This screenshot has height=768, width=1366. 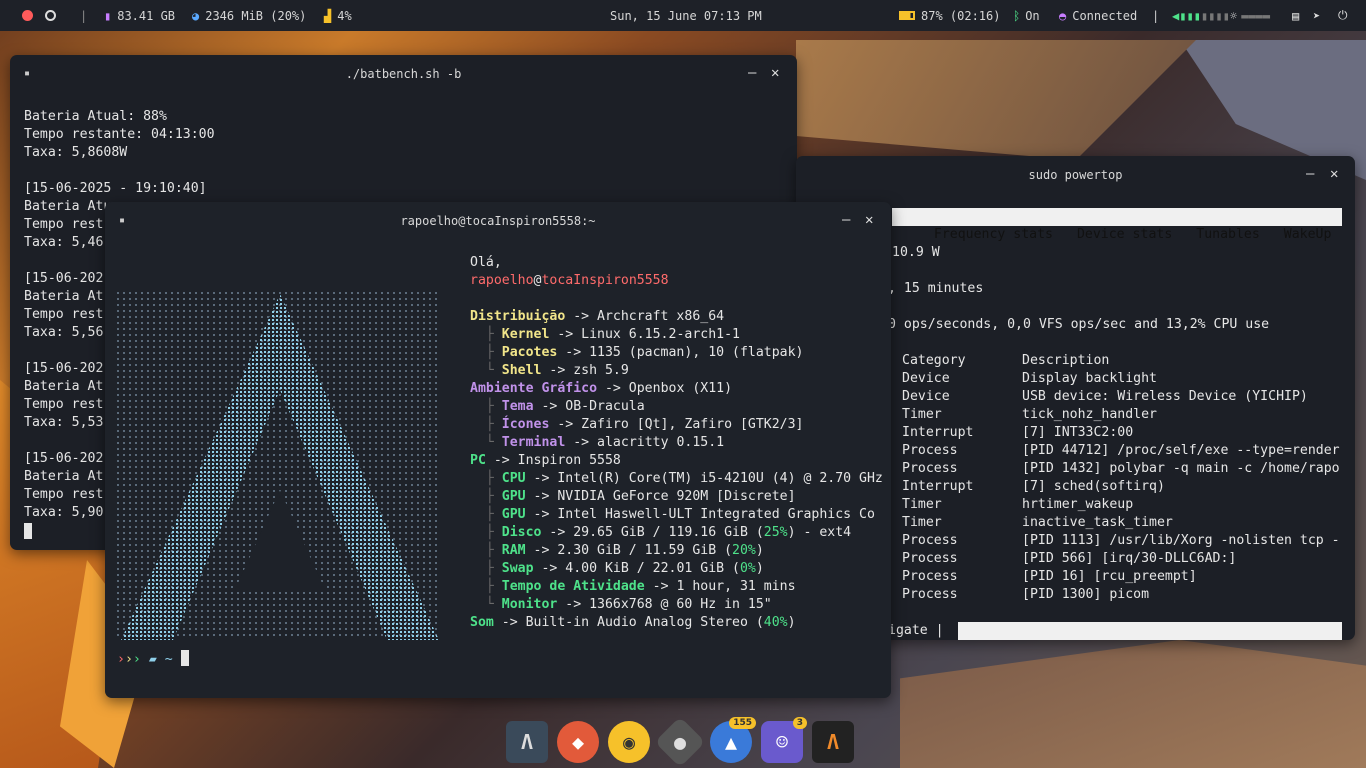 I want to click on table-row: Timer tick_nohz_handler, so click(x=1127, y=415).